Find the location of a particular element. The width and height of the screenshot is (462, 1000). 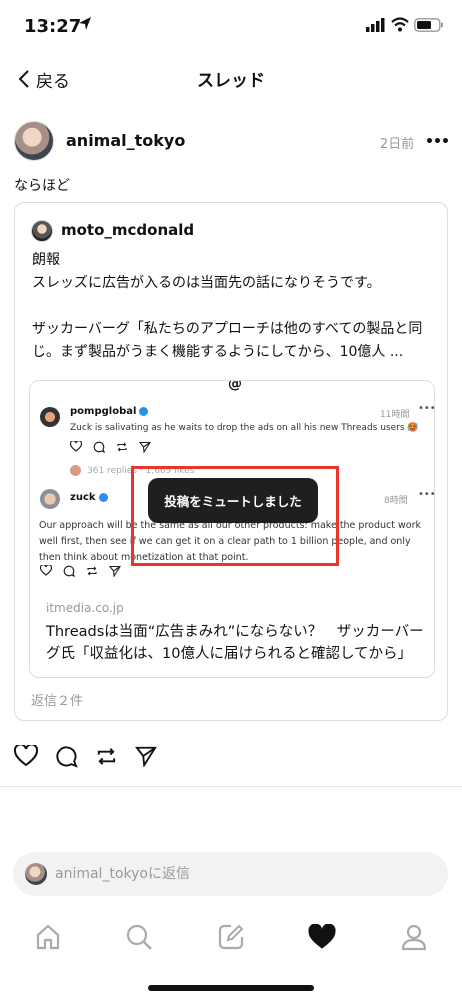

reply-input is located at coordinates (245, 874).